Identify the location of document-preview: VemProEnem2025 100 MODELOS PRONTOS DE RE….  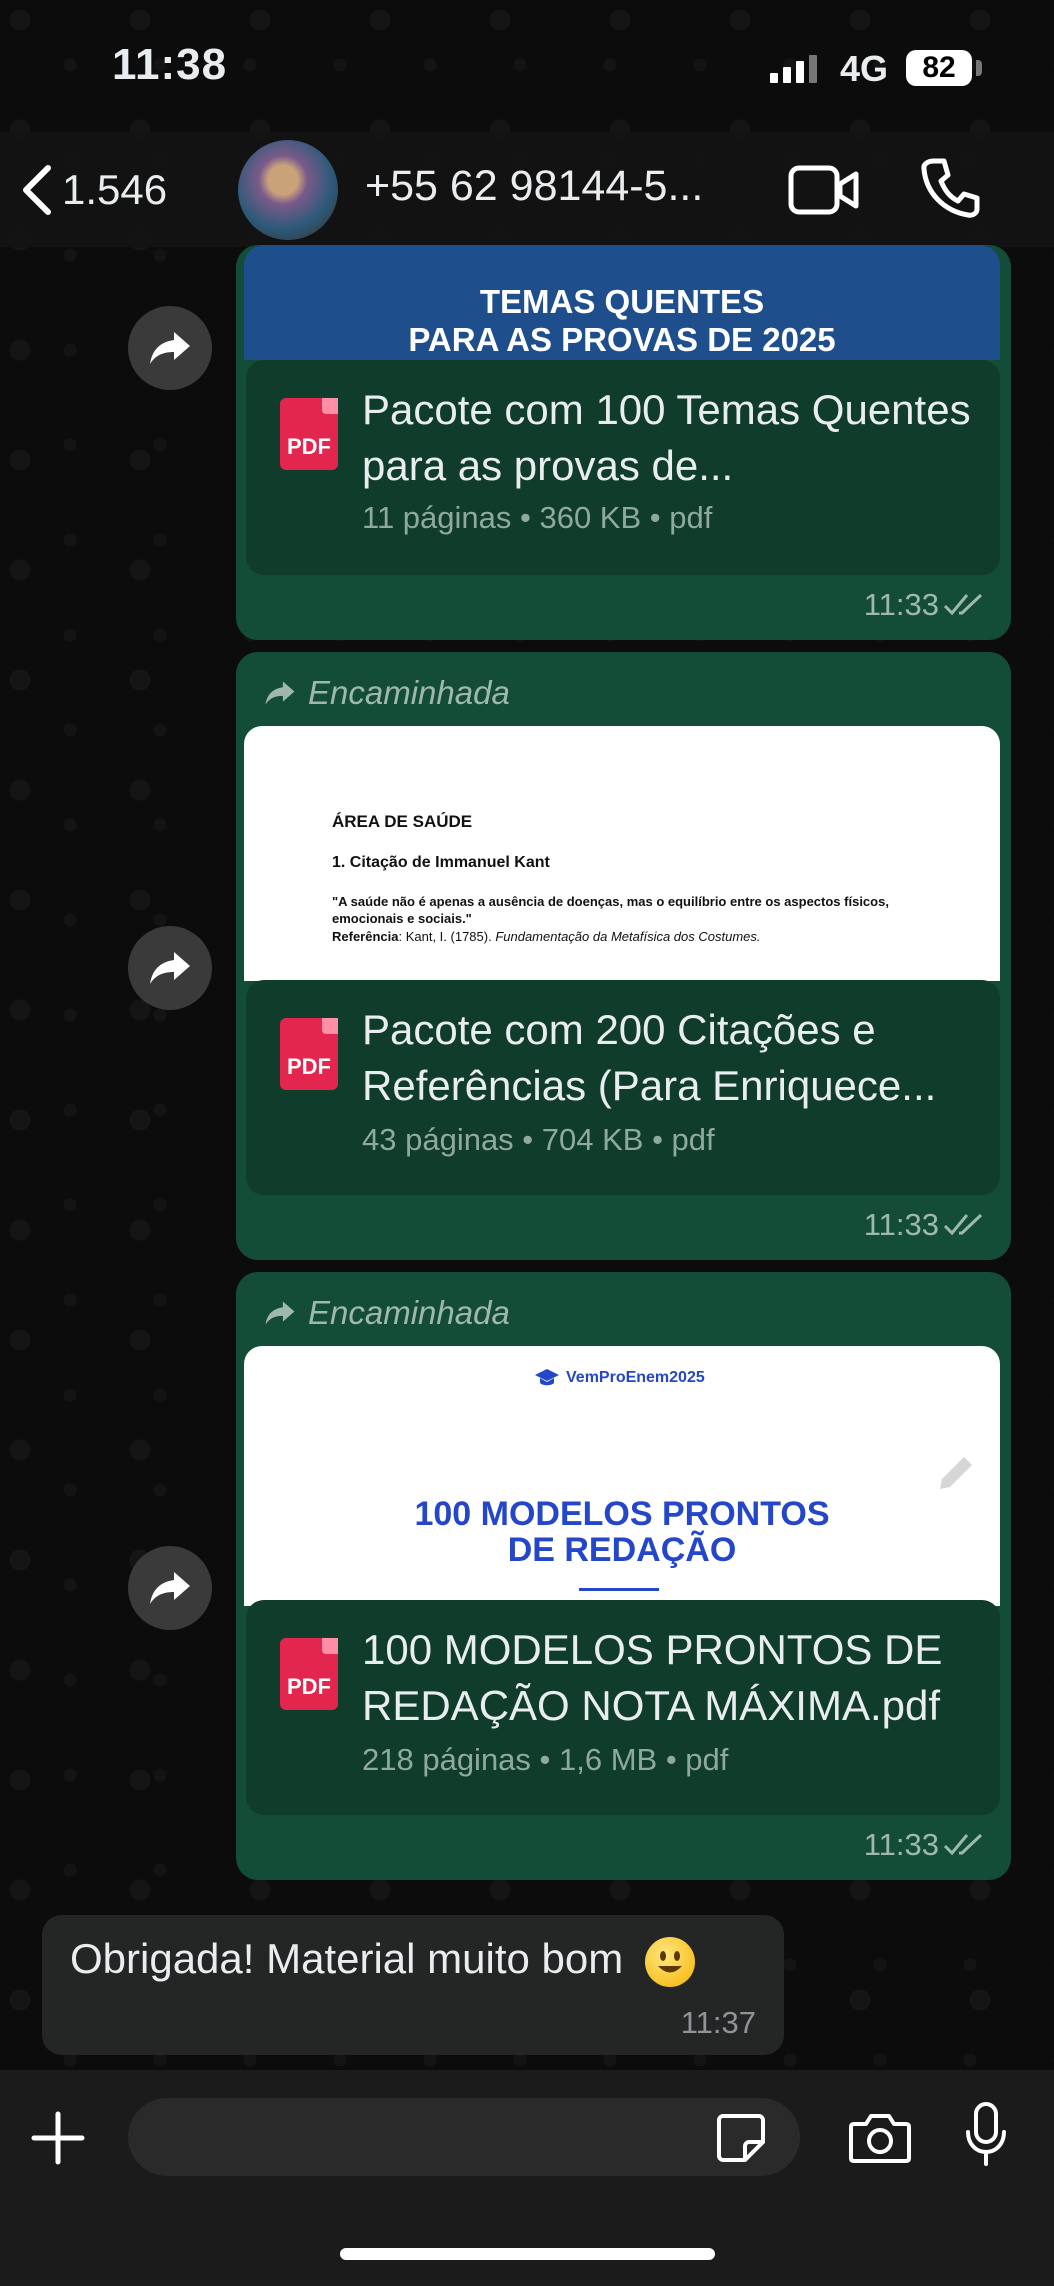
(622, 1476).